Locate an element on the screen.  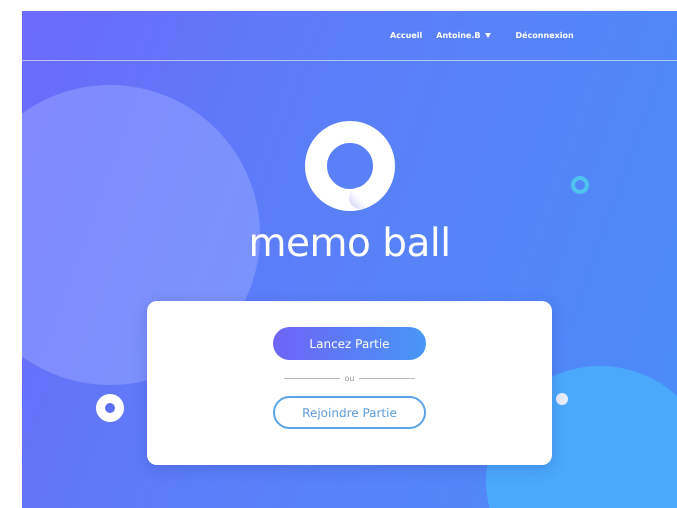
divider-label: ou is located at coordinates (349, 378).